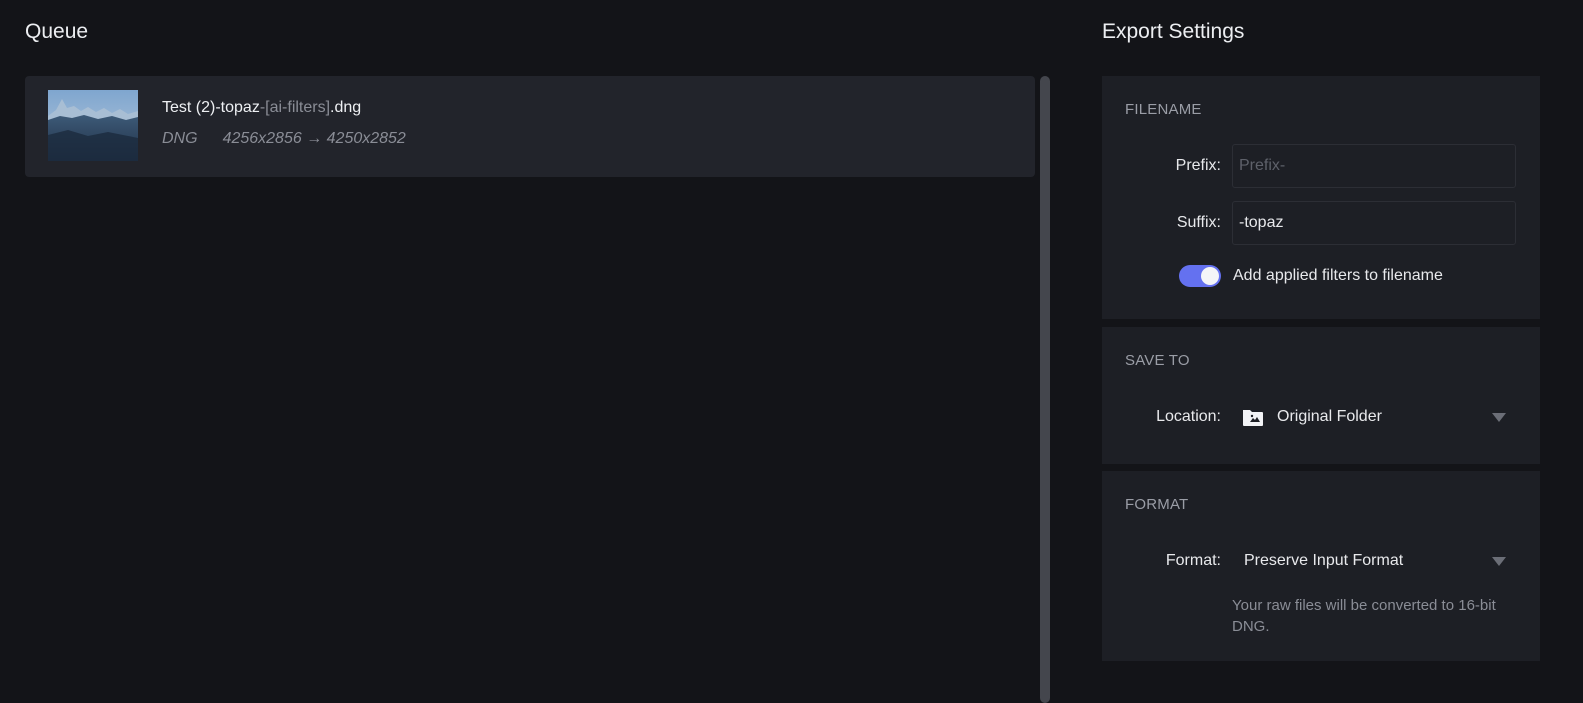 Image resolution: width=1583 pixels, height=703 pixels. Describe the element at coordinates (1210, 276) in the screenshot. I see `toggle-knob` at that location.